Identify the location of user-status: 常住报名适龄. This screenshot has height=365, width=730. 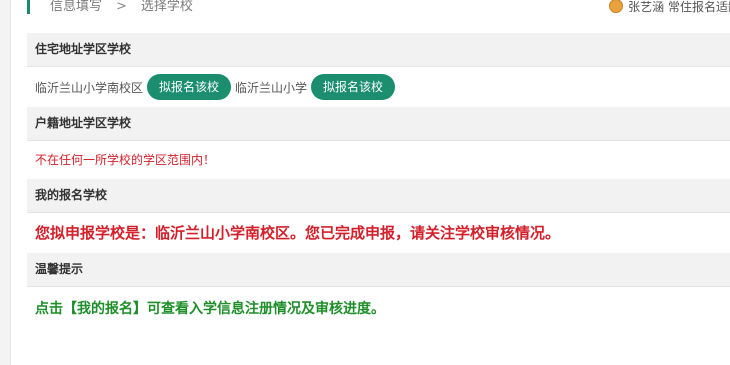
(698, 7).